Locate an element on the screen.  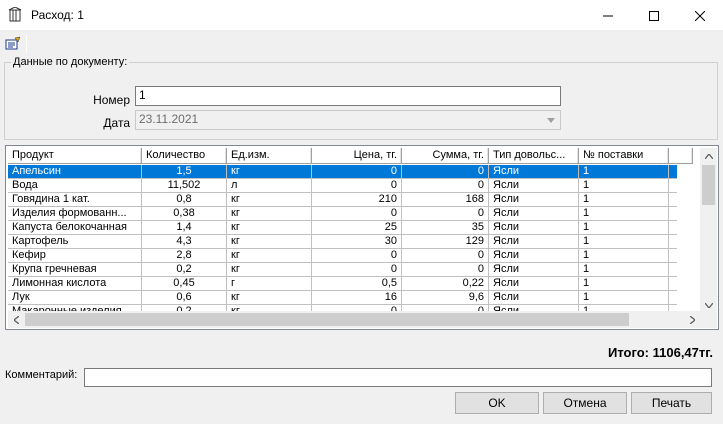
table-cell: 30 is located at coordinates (357, 242).